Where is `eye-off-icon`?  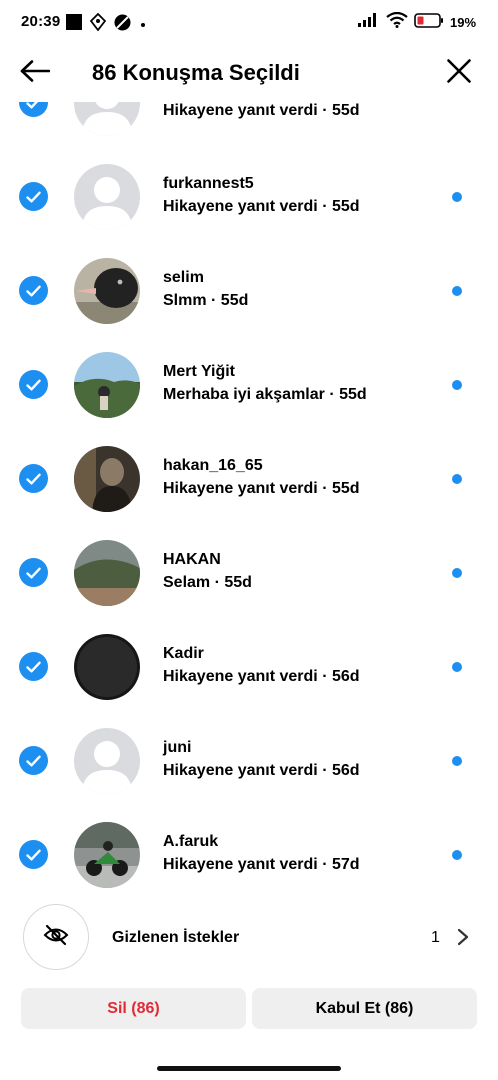
eye-off-icon is located at coordinates (56, 937).